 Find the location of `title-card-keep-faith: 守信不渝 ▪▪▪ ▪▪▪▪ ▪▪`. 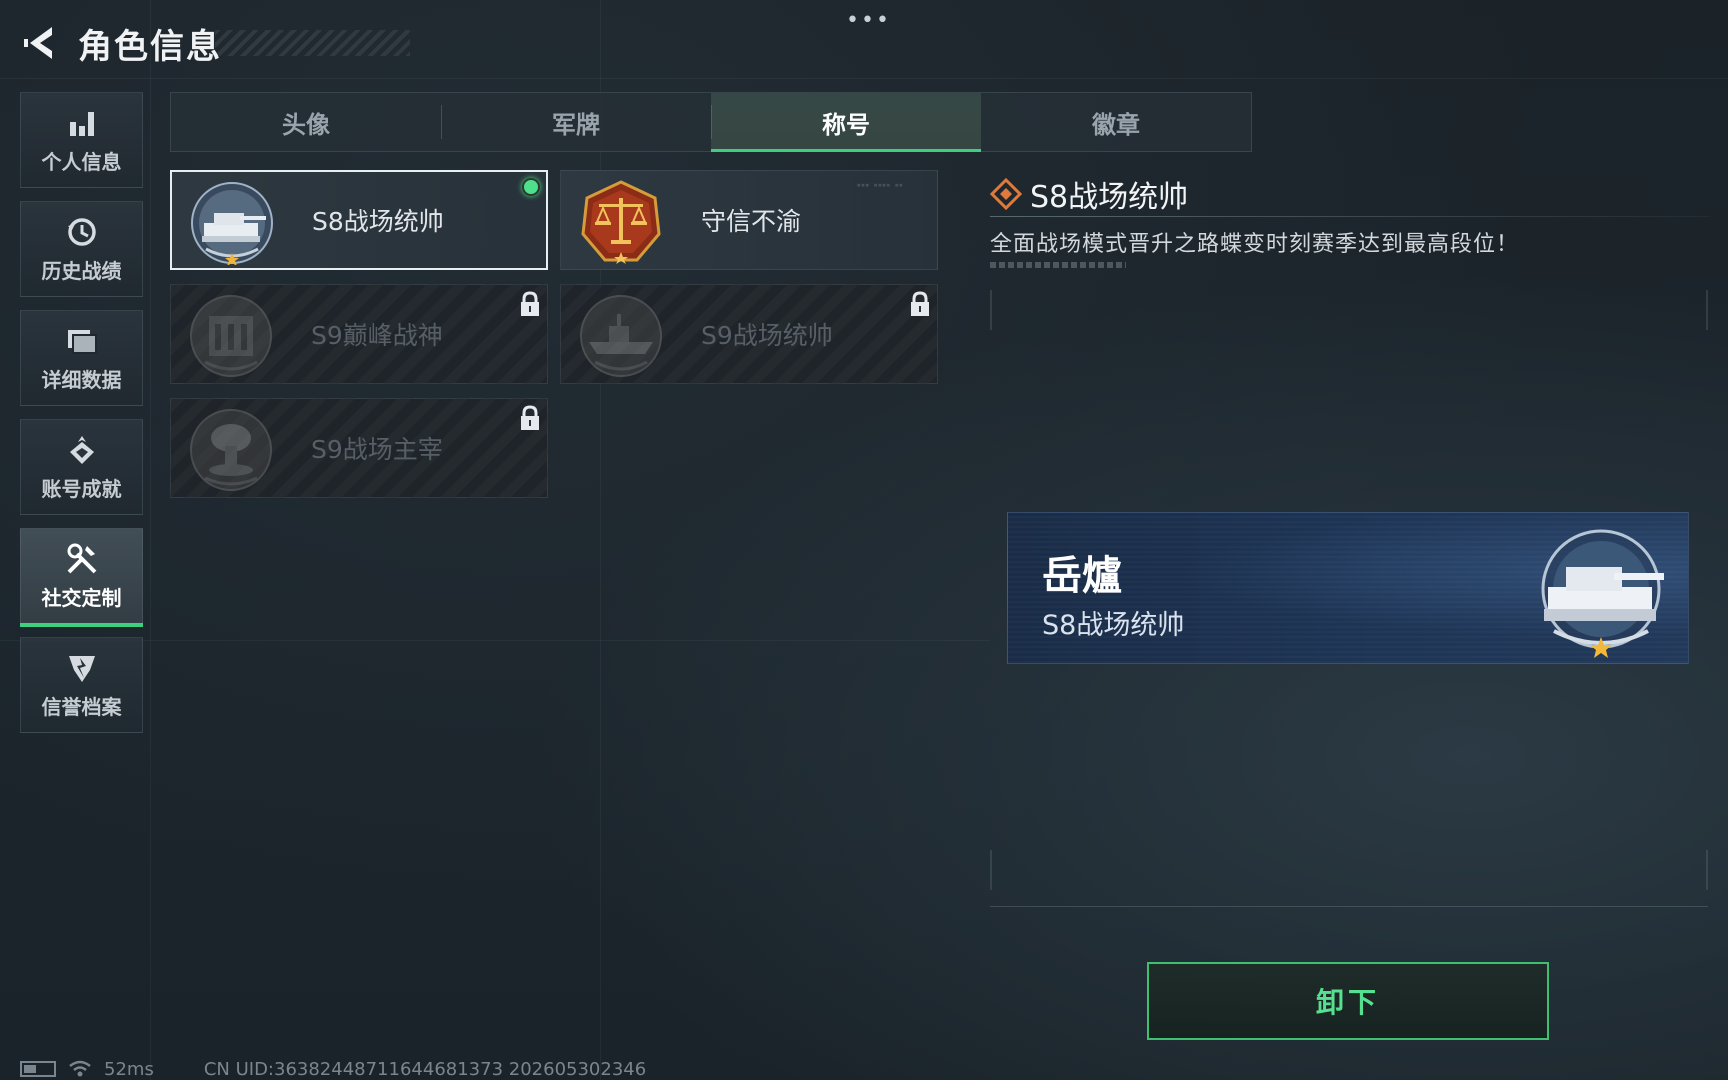

title-card-keep-faith: 守信不渝 ▪▪▪ ▪▪▪▪ ▪▪ is located at coordinates (749, 220).